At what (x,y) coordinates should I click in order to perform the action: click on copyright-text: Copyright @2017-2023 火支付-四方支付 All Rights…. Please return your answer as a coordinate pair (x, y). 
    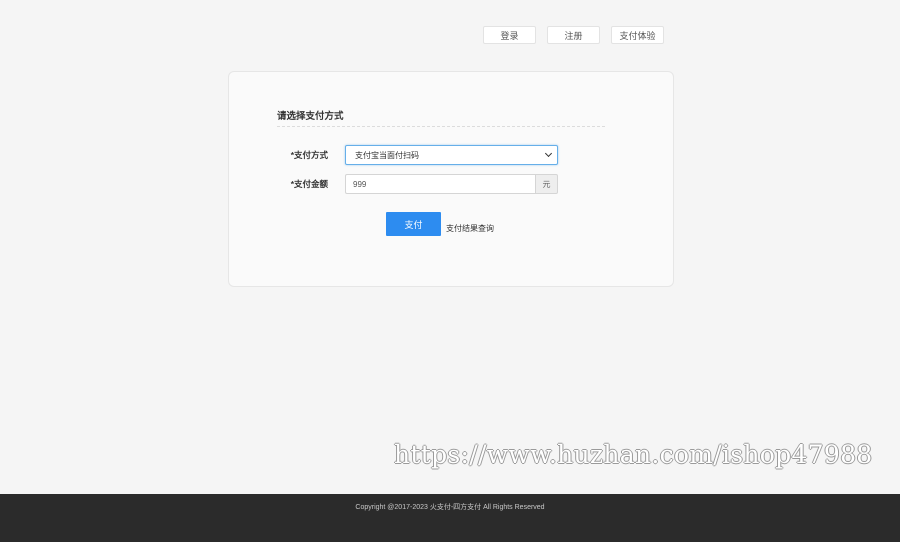
    Looking at the image, I should click on (450, 507).